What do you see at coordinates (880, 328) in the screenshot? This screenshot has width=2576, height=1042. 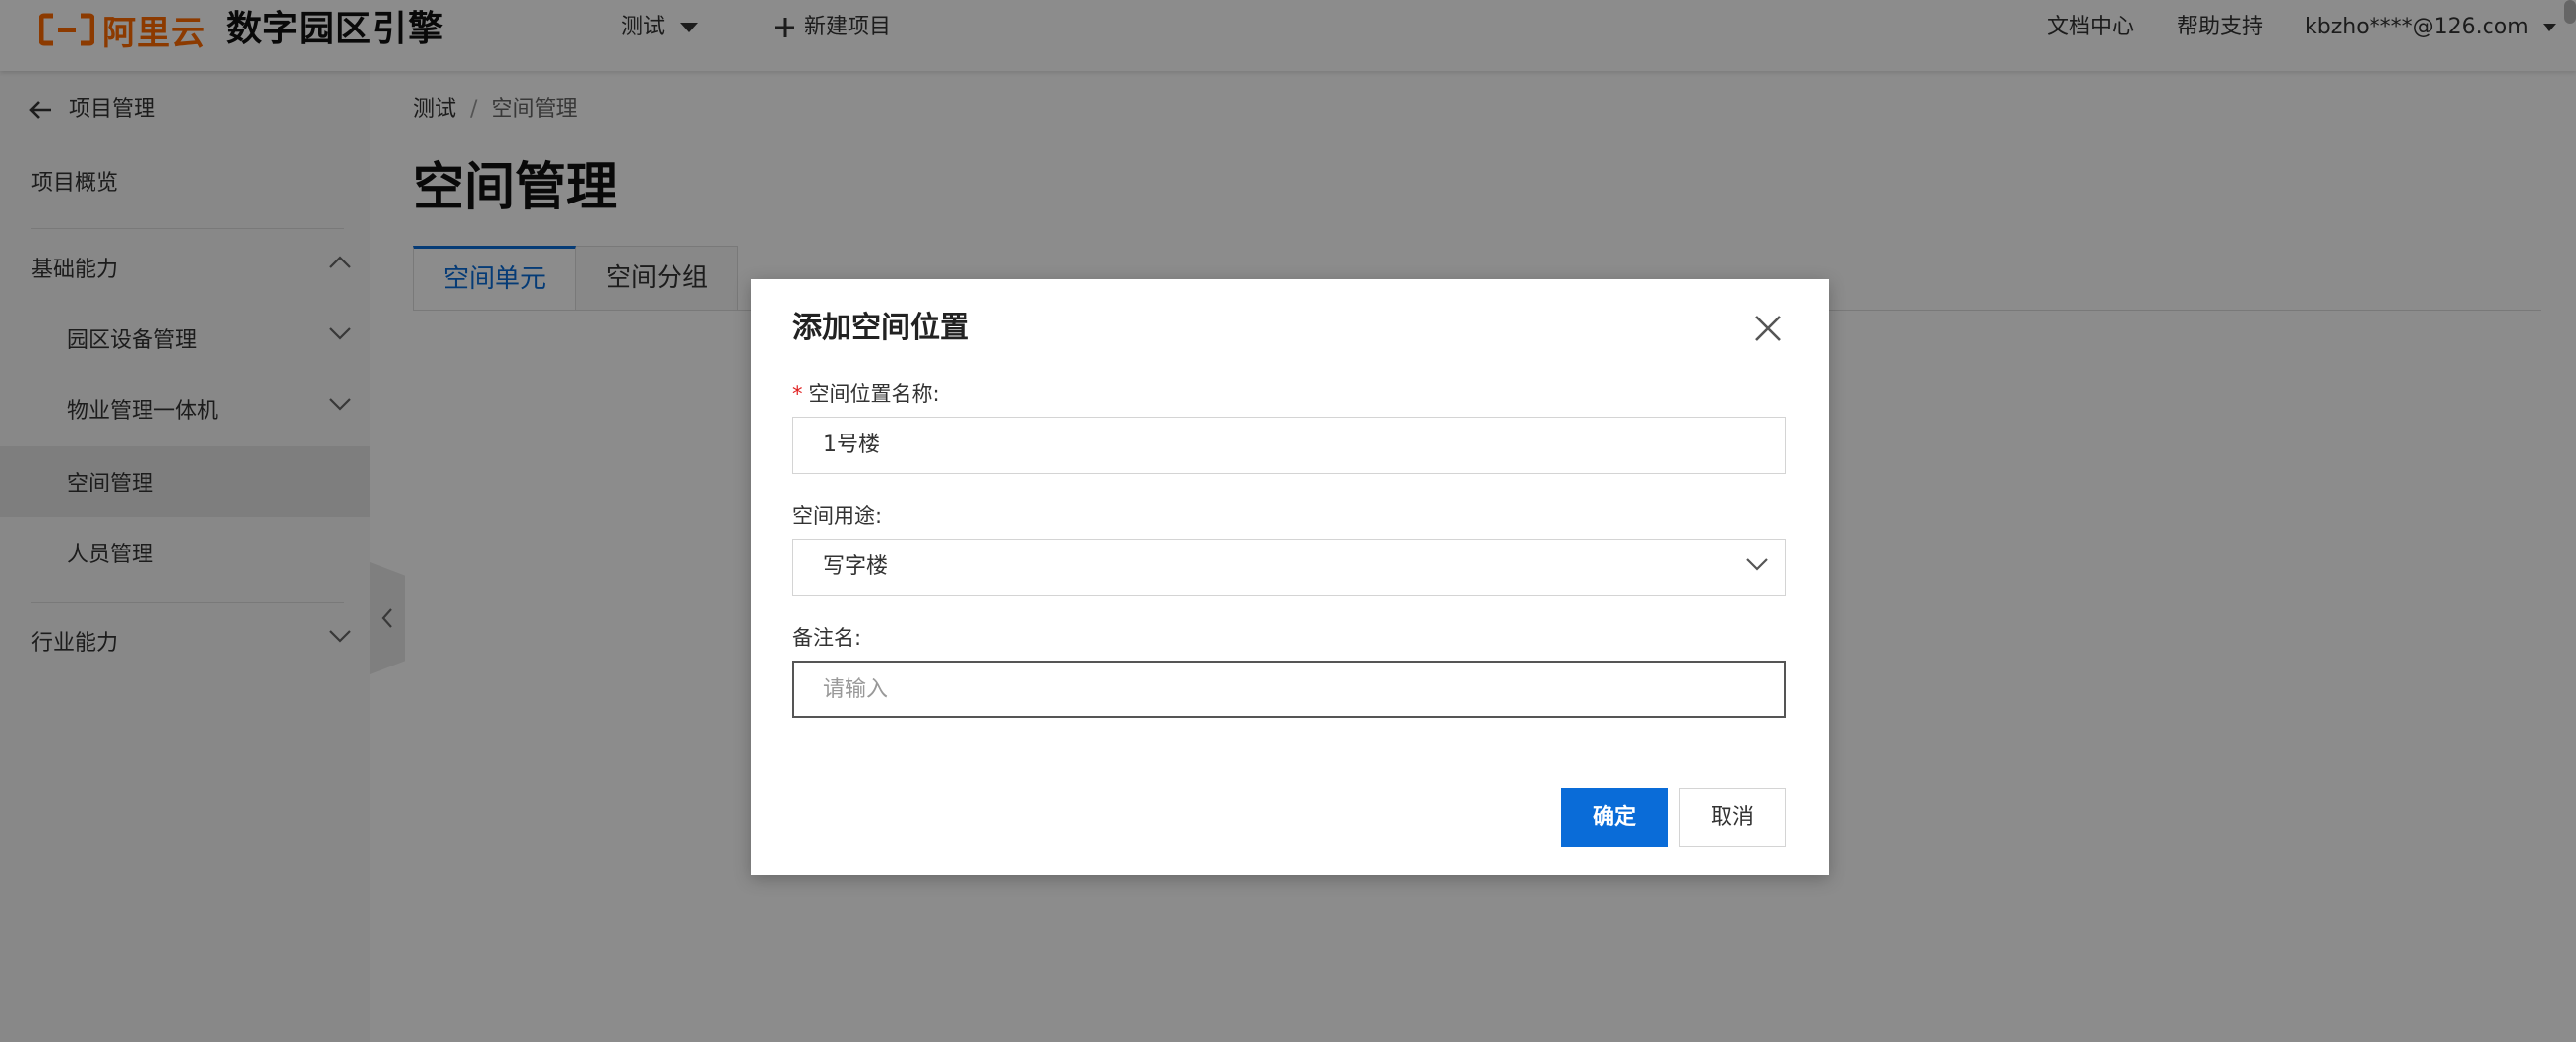 I see `dialog-title: 添加空间位置` at bounding box center [880, 328].